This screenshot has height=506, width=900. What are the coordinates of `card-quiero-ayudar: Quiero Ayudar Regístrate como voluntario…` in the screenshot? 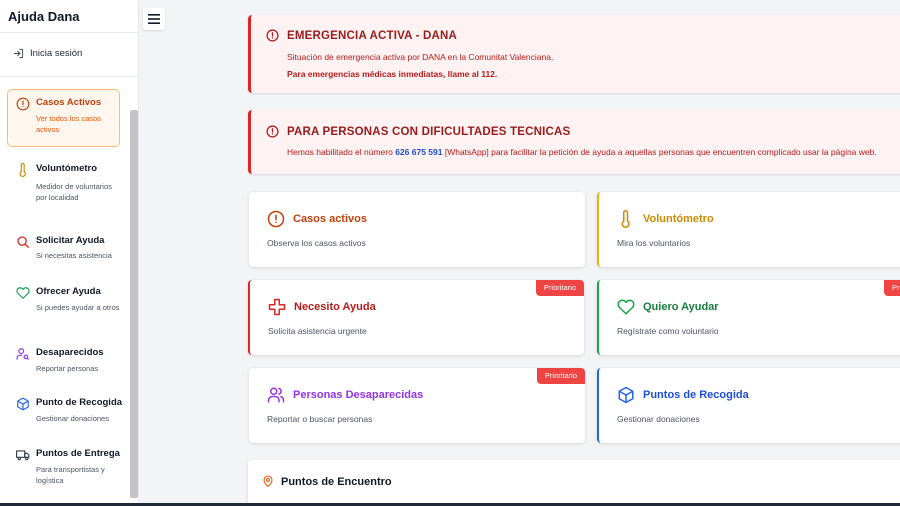 It's located at (748, 317).